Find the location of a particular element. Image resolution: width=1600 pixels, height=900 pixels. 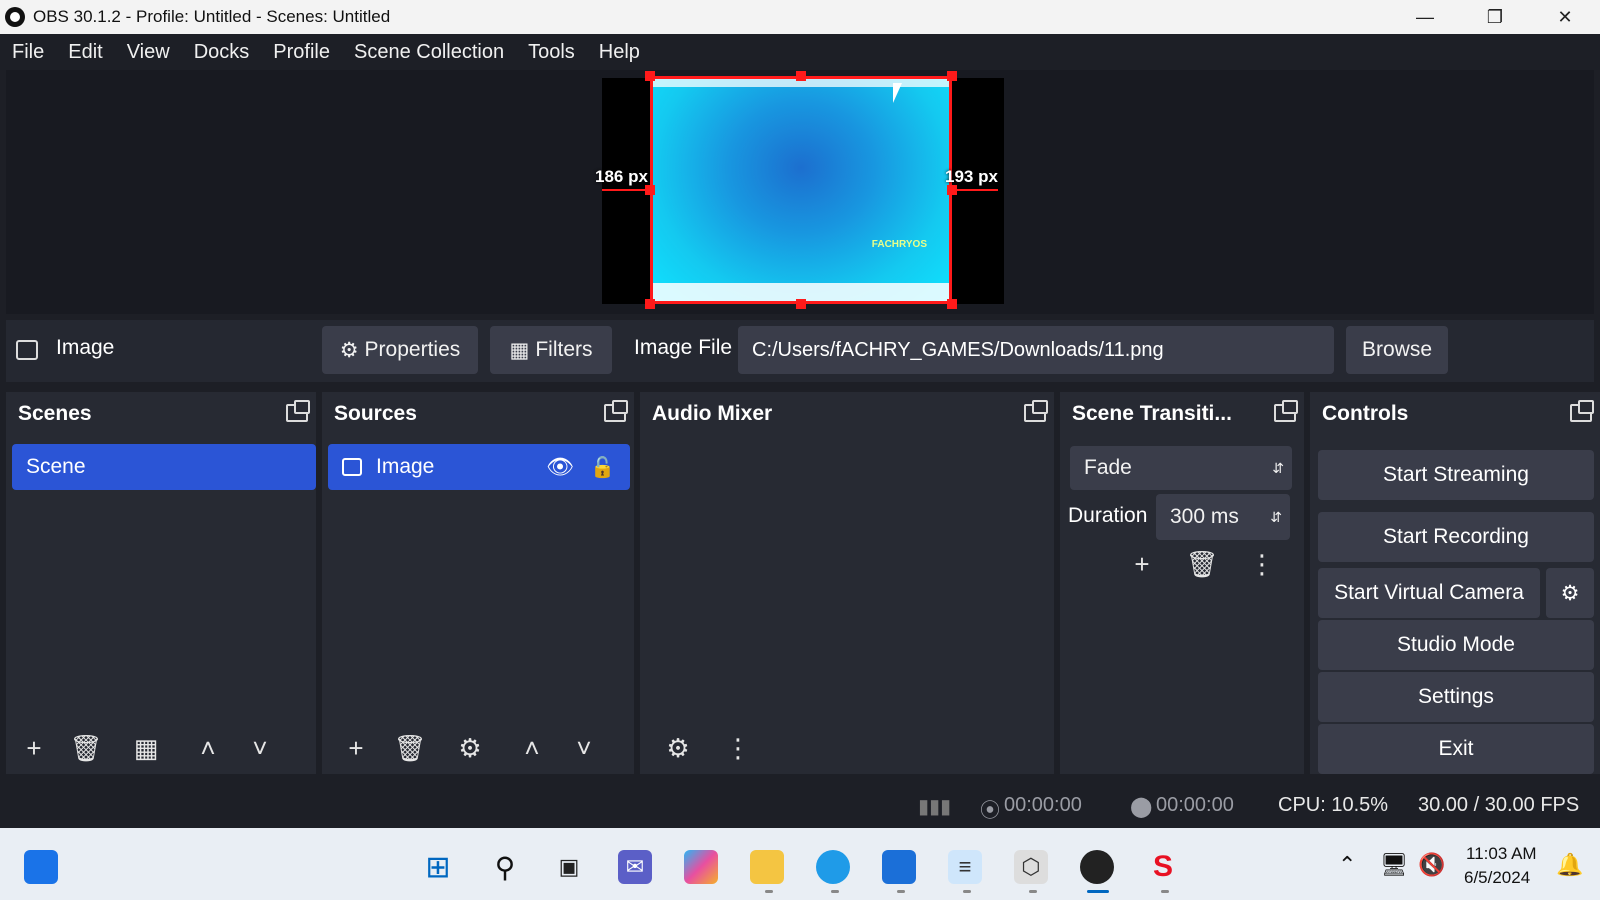

teams-chat-icon: ✉ is located at coordinates (635, 867).